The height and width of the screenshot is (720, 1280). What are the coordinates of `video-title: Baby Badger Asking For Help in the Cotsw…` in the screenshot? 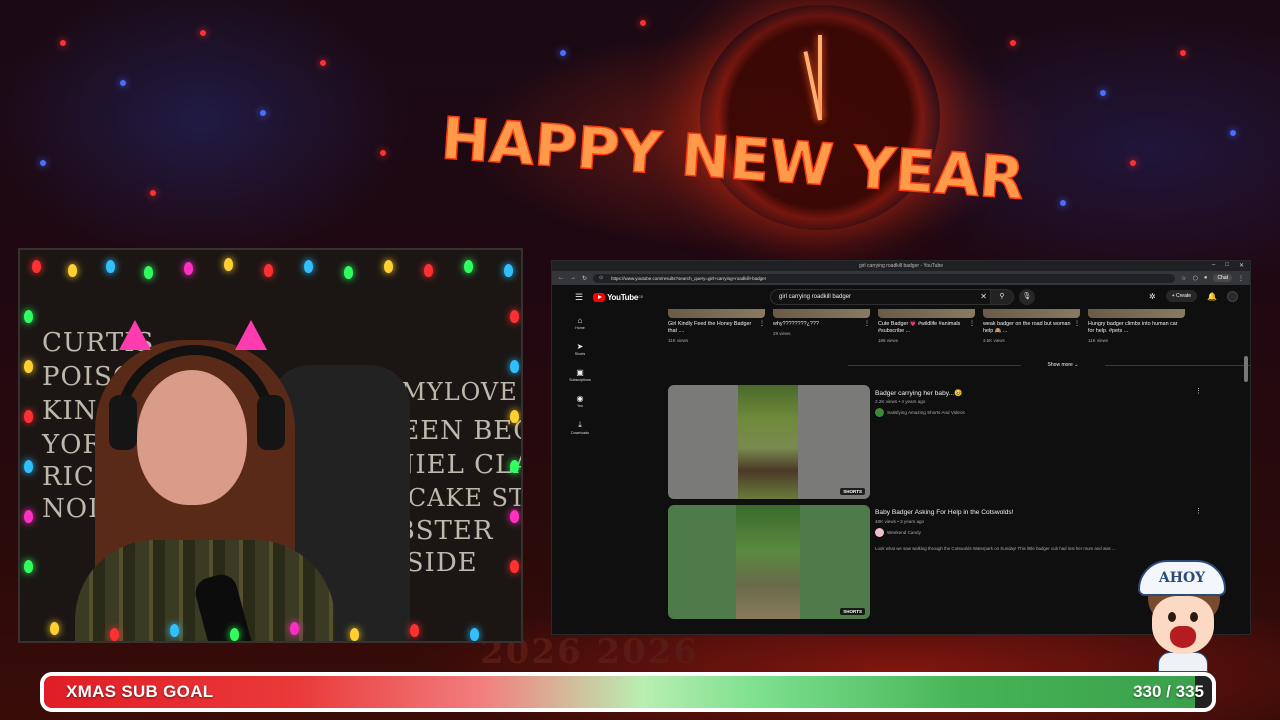 It's located at (944, 512).